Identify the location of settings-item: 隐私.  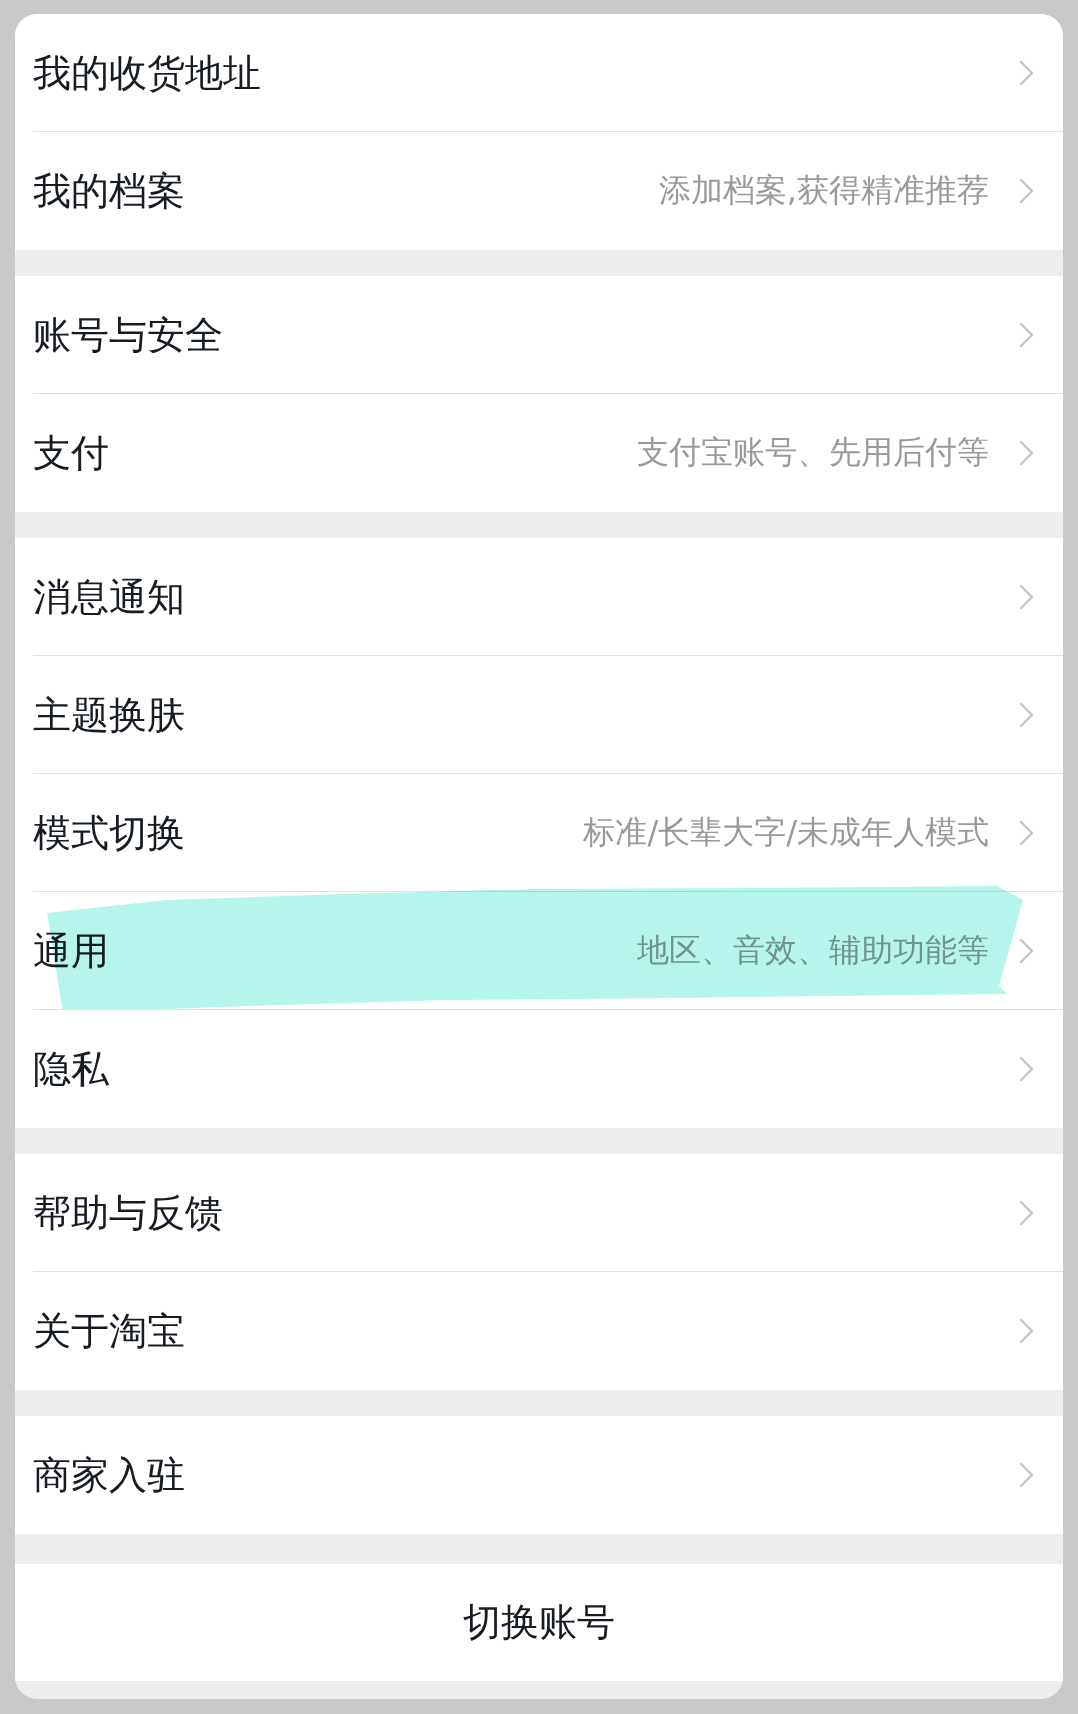
(539, 1069).